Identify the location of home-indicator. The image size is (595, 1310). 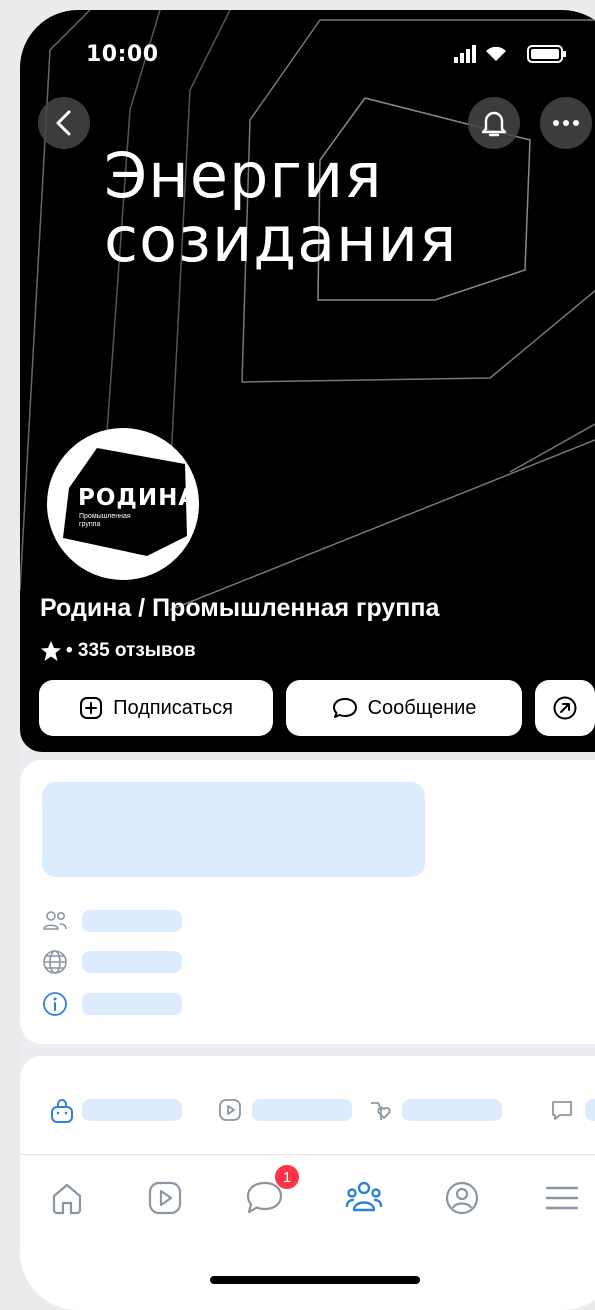
(315, 1280).